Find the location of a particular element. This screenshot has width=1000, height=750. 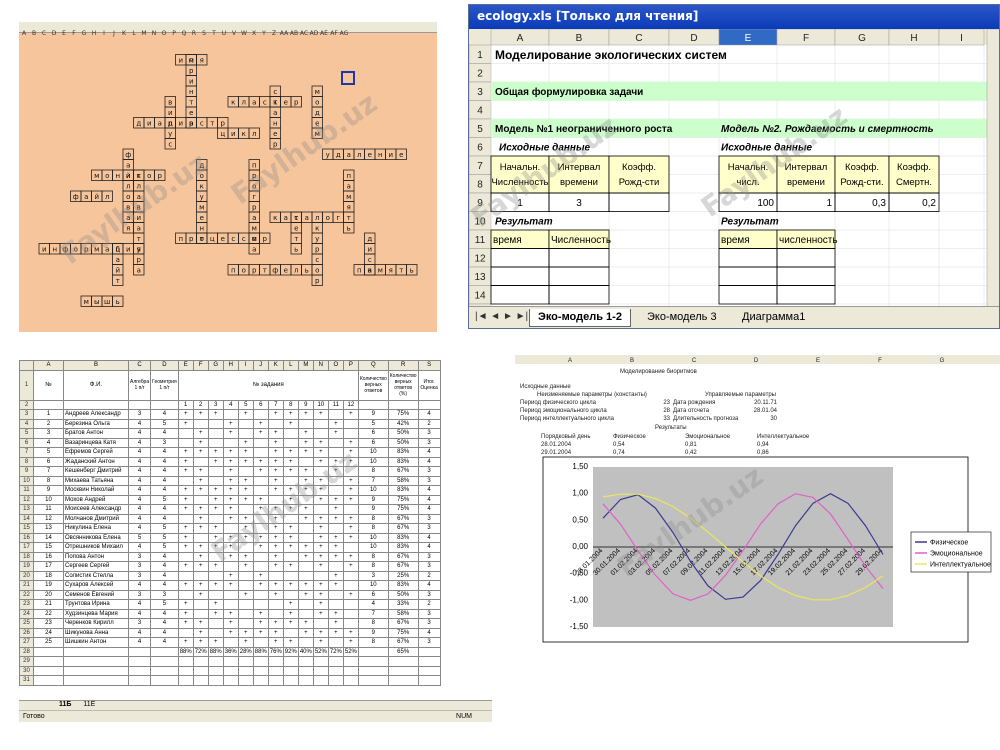

task-number: 4 is located at coordinates (230, 404).